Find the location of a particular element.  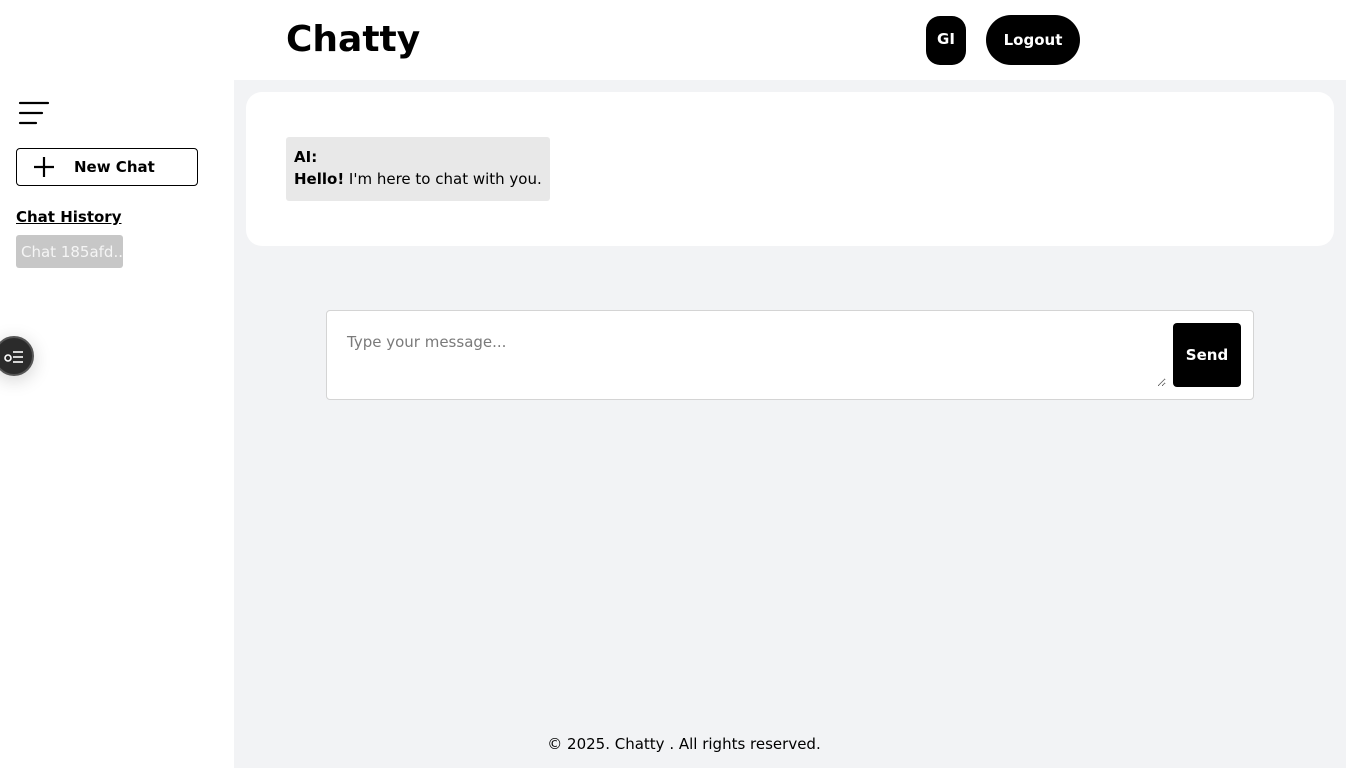

plus-icon is located at coordinates (44, 167).